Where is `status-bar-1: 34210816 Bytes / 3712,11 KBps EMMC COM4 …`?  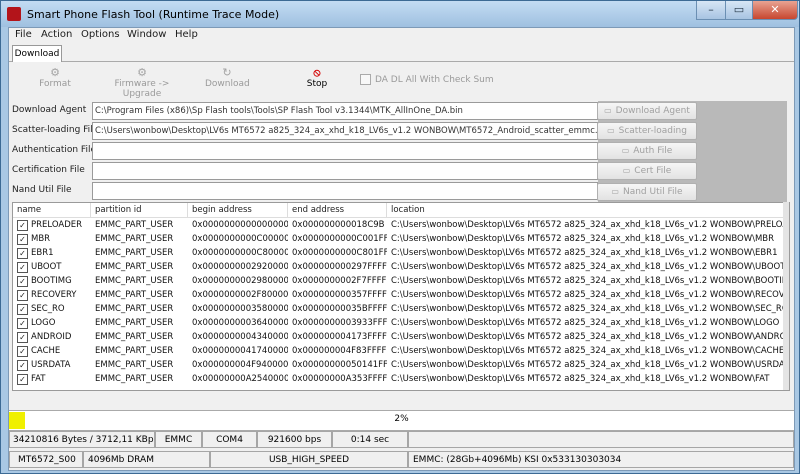
status-bar-1: 34210816 Bytes / 3712,11 KBps EMMC COM4 … is located at coordinates (401, 440).